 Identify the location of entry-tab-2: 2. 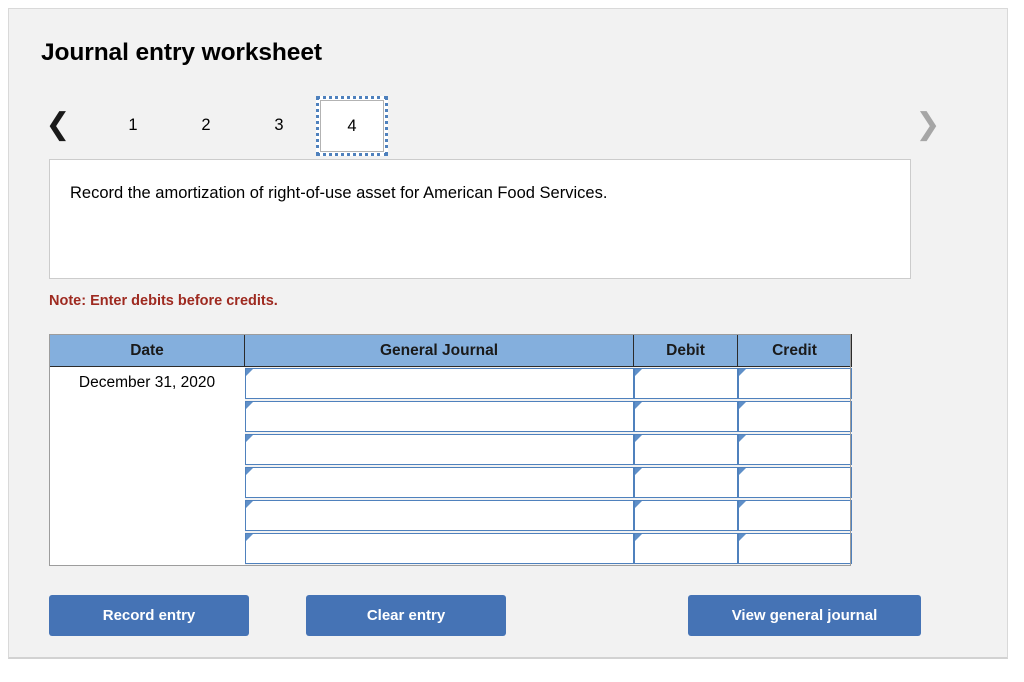
(206, 125).